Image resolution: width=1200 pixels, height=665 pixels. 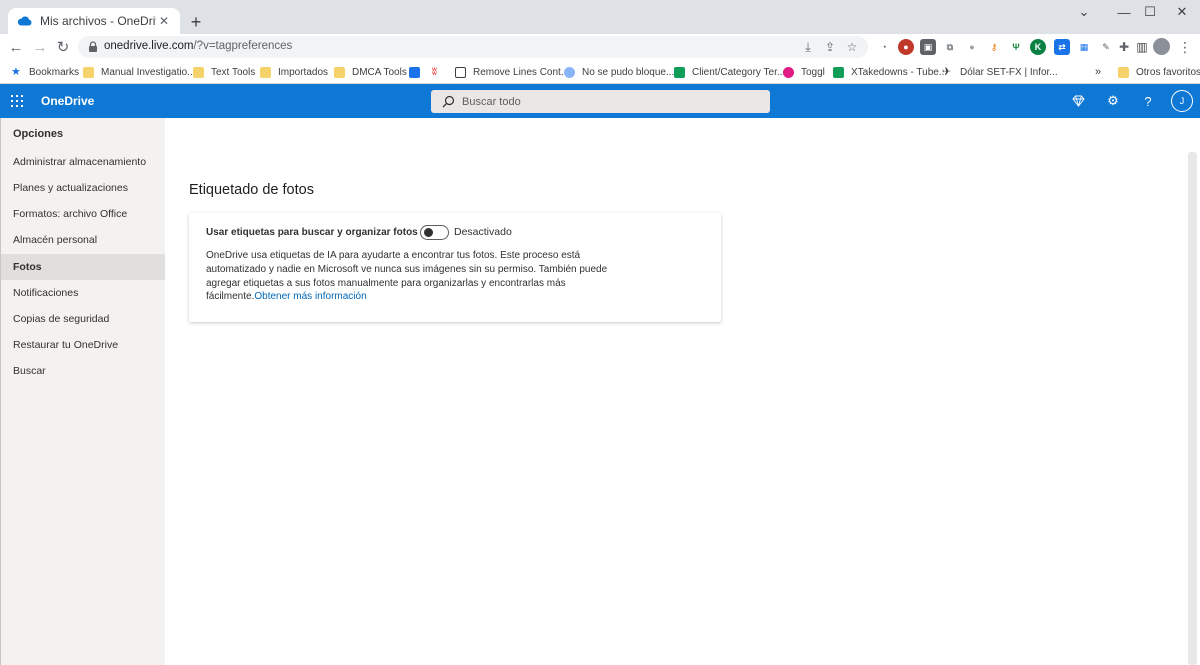 I want to click on sidebar-item-buscar: Buscar, so click(x=83, y=371).